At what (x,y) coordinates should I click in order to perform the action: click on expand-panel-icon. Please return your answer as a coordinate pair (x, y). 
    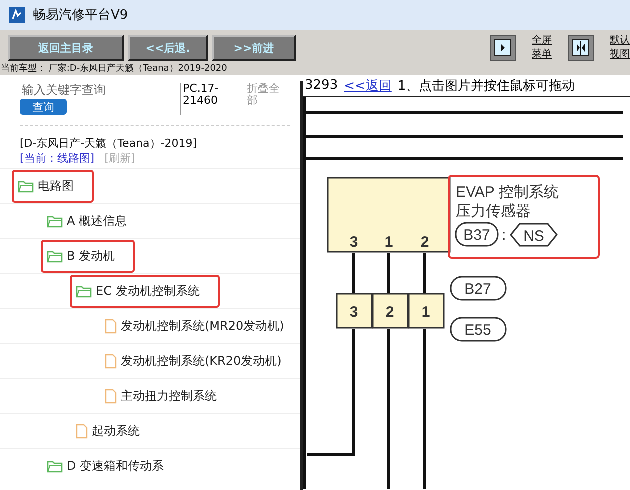
    Looking at the image, I should click on (503, 48).